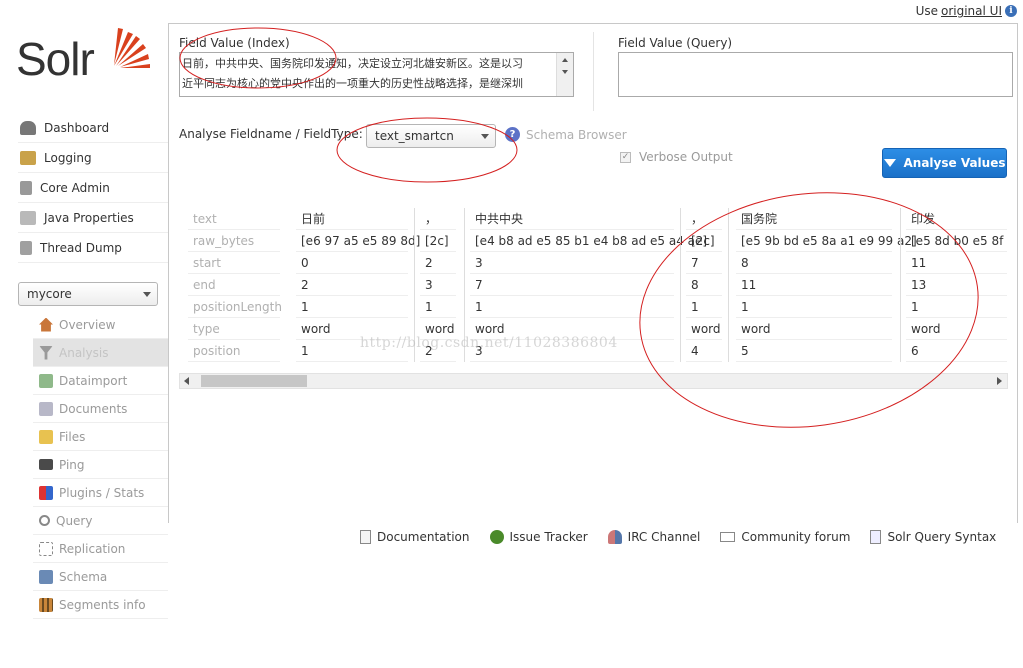  I want to click on core-item-plugins-stats: Plugins / Stats, so click(100, 493).